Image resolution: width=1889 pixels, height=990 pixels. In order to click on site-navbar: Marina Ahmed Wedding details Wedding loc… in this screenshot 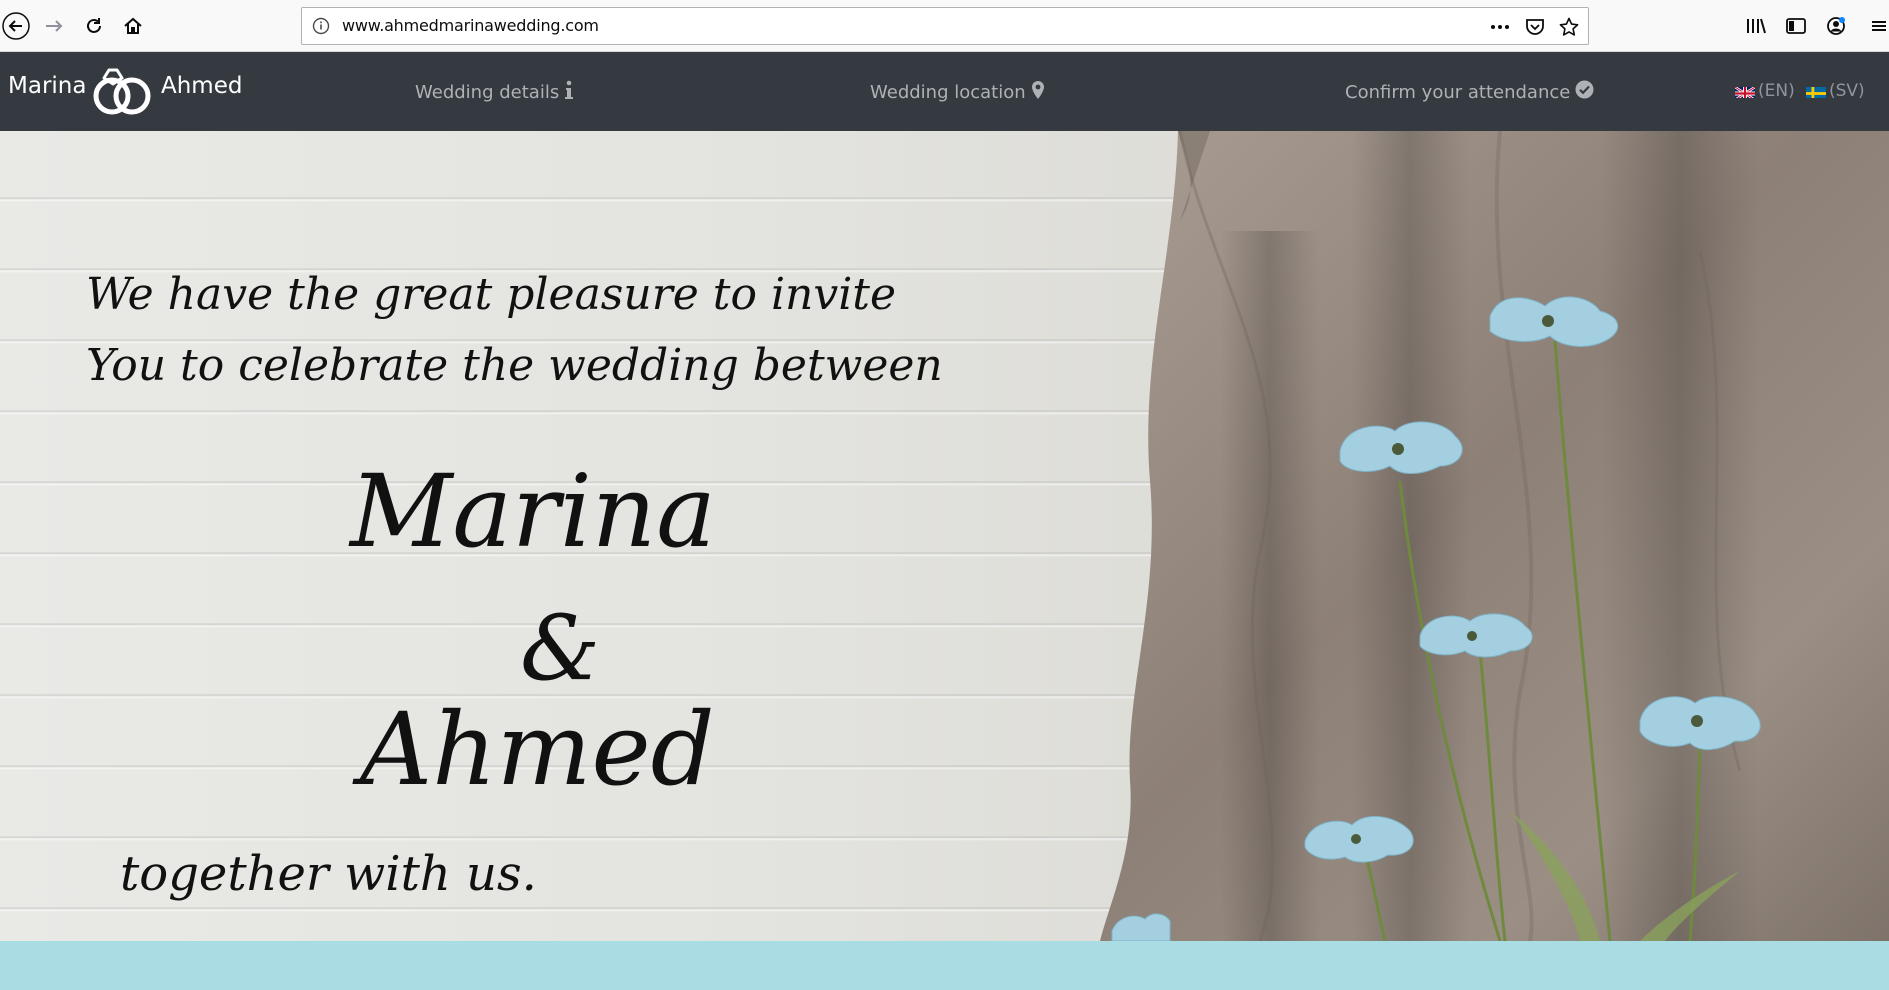, I will do `click(944, 91)`.